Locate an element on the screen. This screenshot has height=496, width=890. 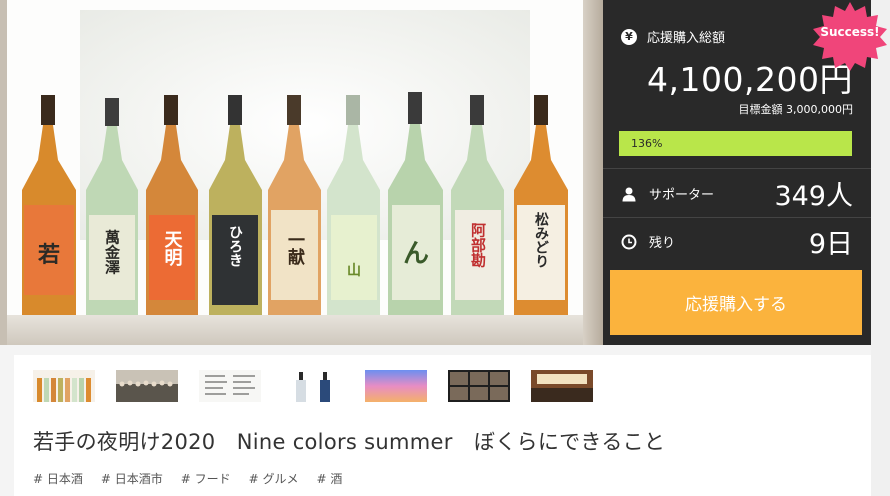
page-margin is located at coordinates (880, 248).